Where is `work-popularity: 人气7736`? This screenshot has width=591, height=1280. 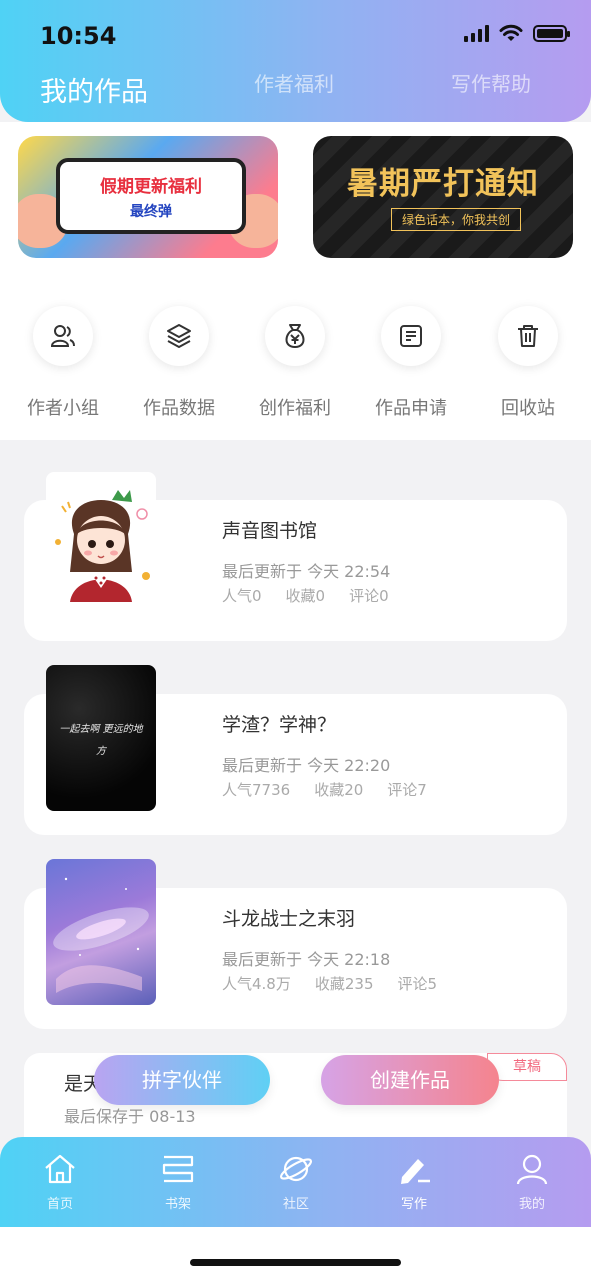
work-popularity: 人气7736 is located at coordinates (256, 790).